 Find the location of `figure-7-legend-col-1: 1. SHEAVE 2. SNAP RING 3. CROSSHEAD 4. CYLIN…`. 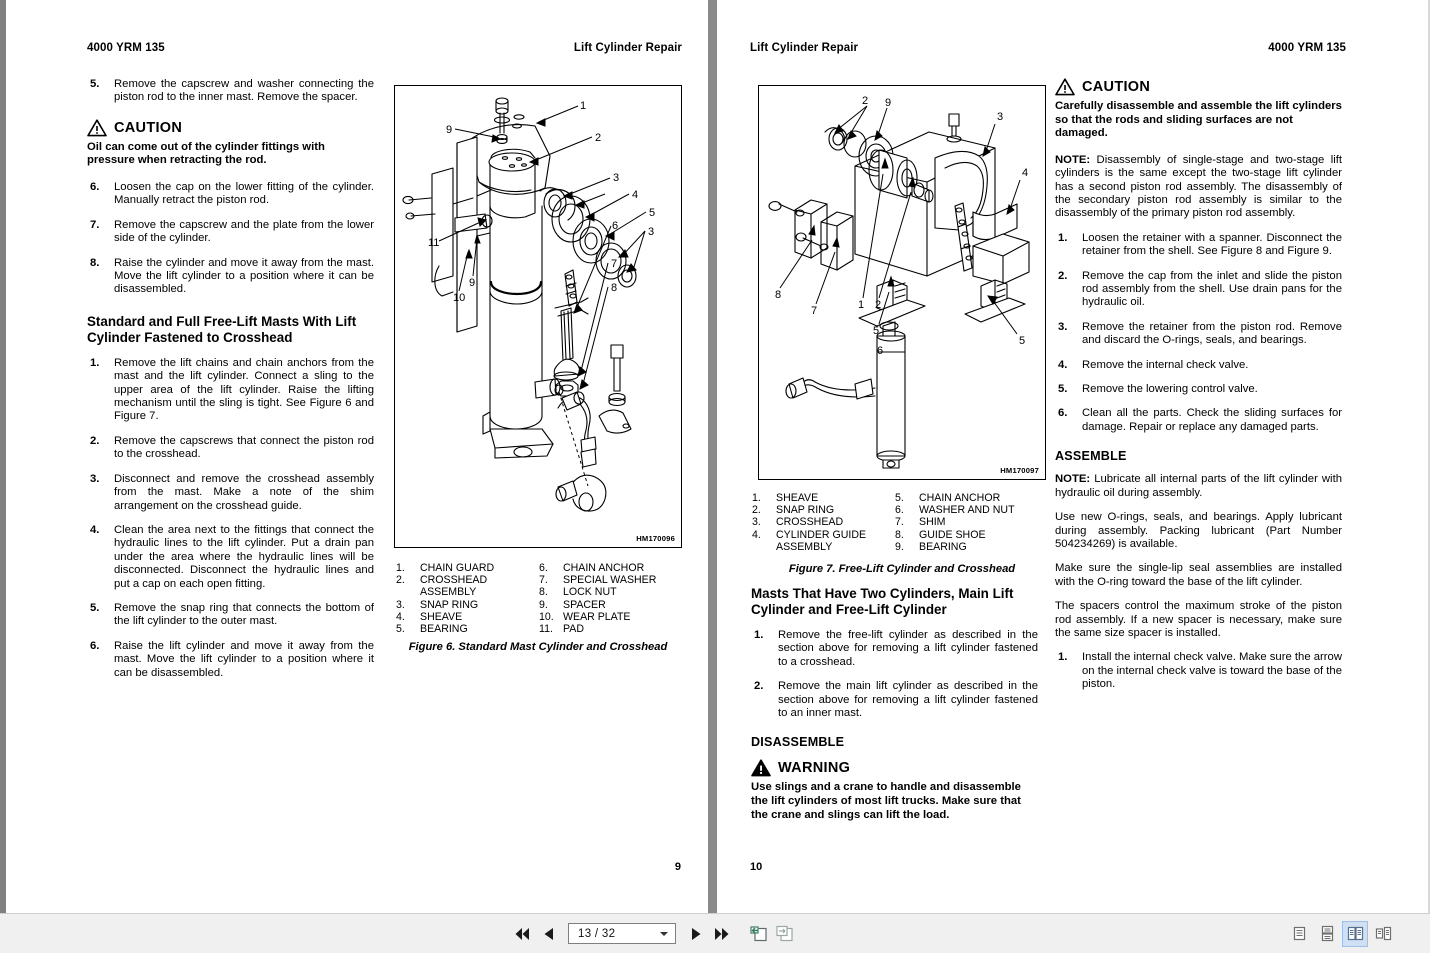

figure-7-legend-col-1: 1. SHEAVE 2. SNAP RING 3. CROSSHEAD 4. CYLIN… is located at coordinates (823, 522).